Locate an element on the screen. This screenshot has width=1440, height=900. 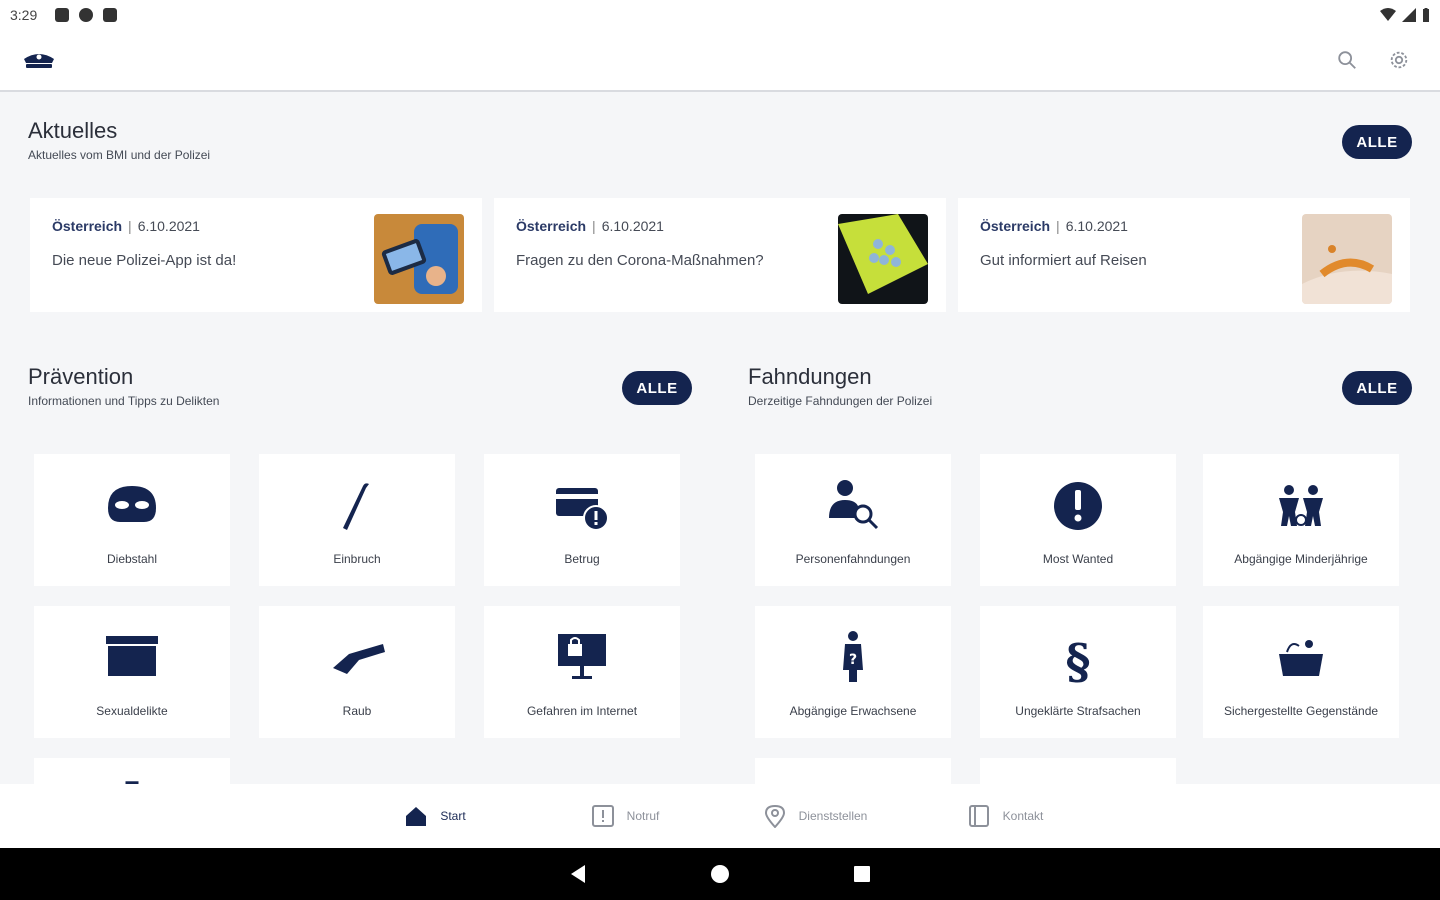
tile-abgaengige-erwachsene: ? Abgängige Erwachsene is located at coordinates (853, 672).